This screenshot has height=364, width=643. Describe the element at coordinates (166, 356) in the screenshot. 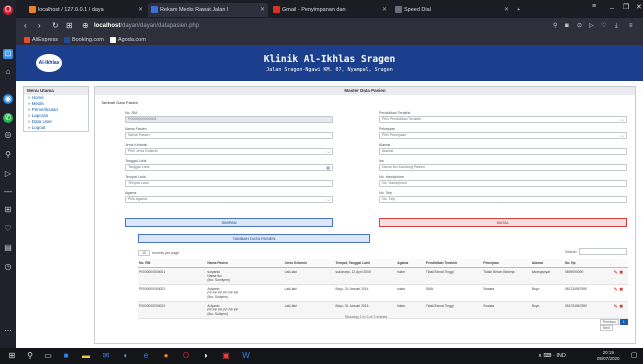

I see `firefox-icon: ●` at that location.